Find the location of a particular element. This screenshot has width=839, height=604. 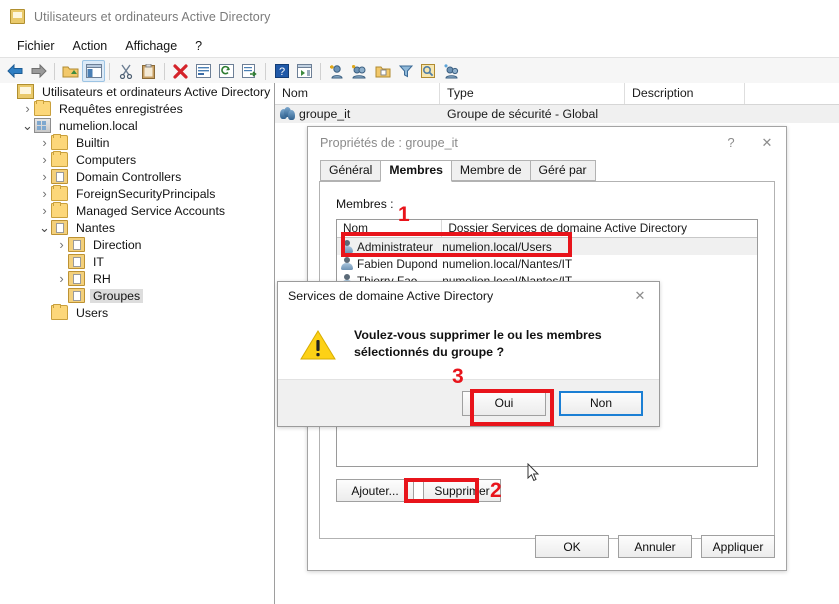

find-icon is located at coordinates (428, 71).